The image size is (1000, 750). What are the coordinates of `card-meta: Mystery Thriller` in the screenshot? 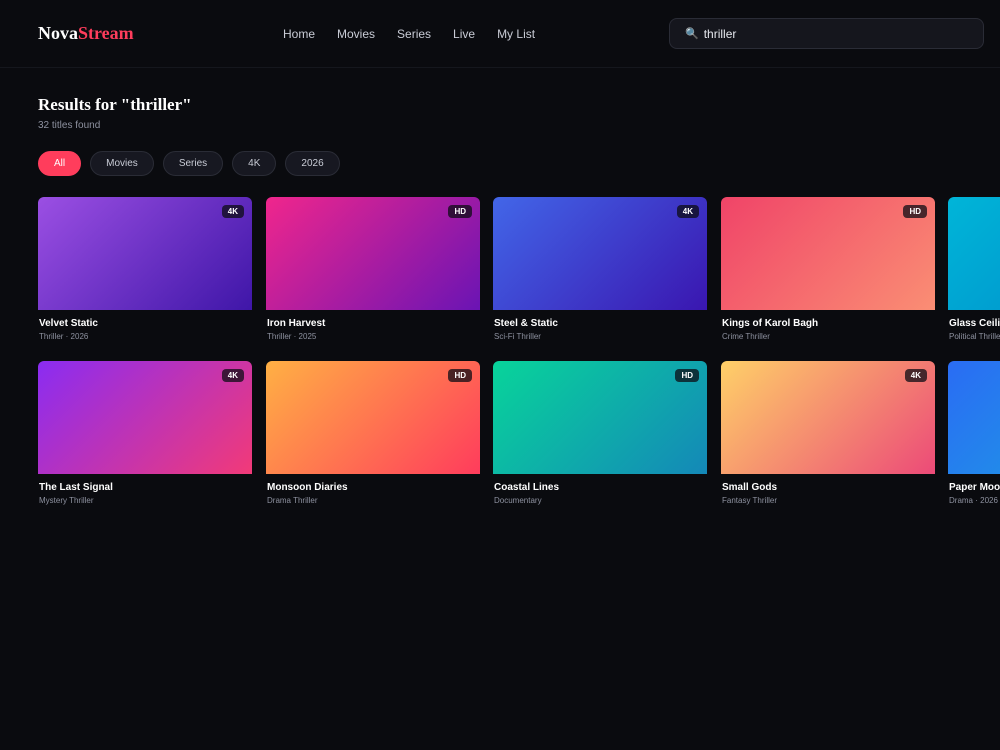 It's located at (66, 500).